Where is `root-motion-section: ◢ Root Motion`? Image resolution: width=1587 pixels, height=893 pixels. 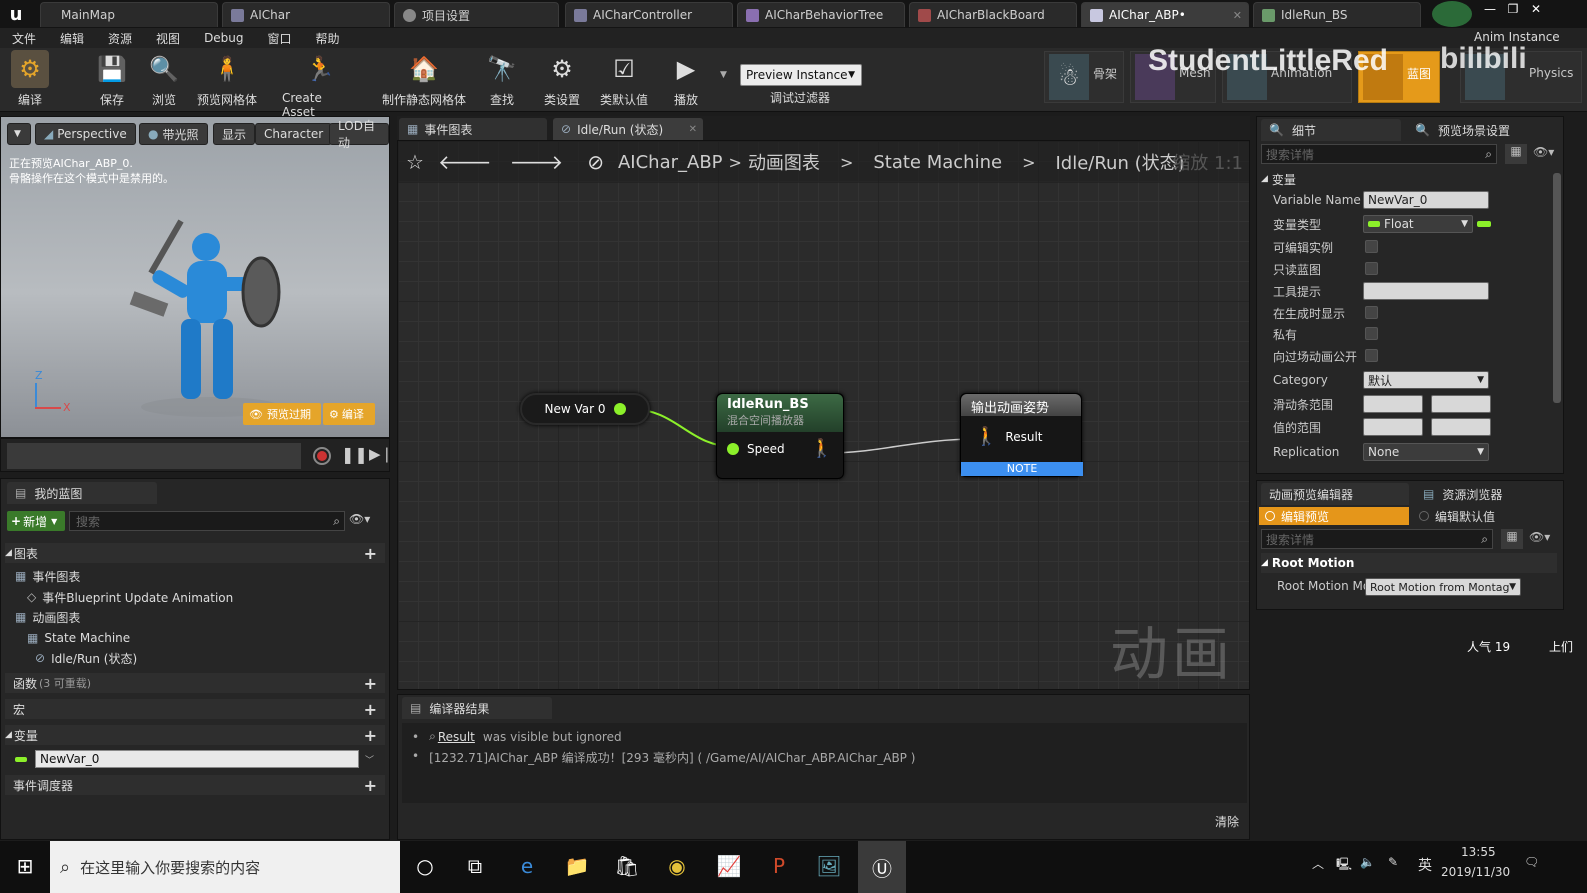 root-motion-section: ◢ Root Motion is located at coordinates (1409, 563).